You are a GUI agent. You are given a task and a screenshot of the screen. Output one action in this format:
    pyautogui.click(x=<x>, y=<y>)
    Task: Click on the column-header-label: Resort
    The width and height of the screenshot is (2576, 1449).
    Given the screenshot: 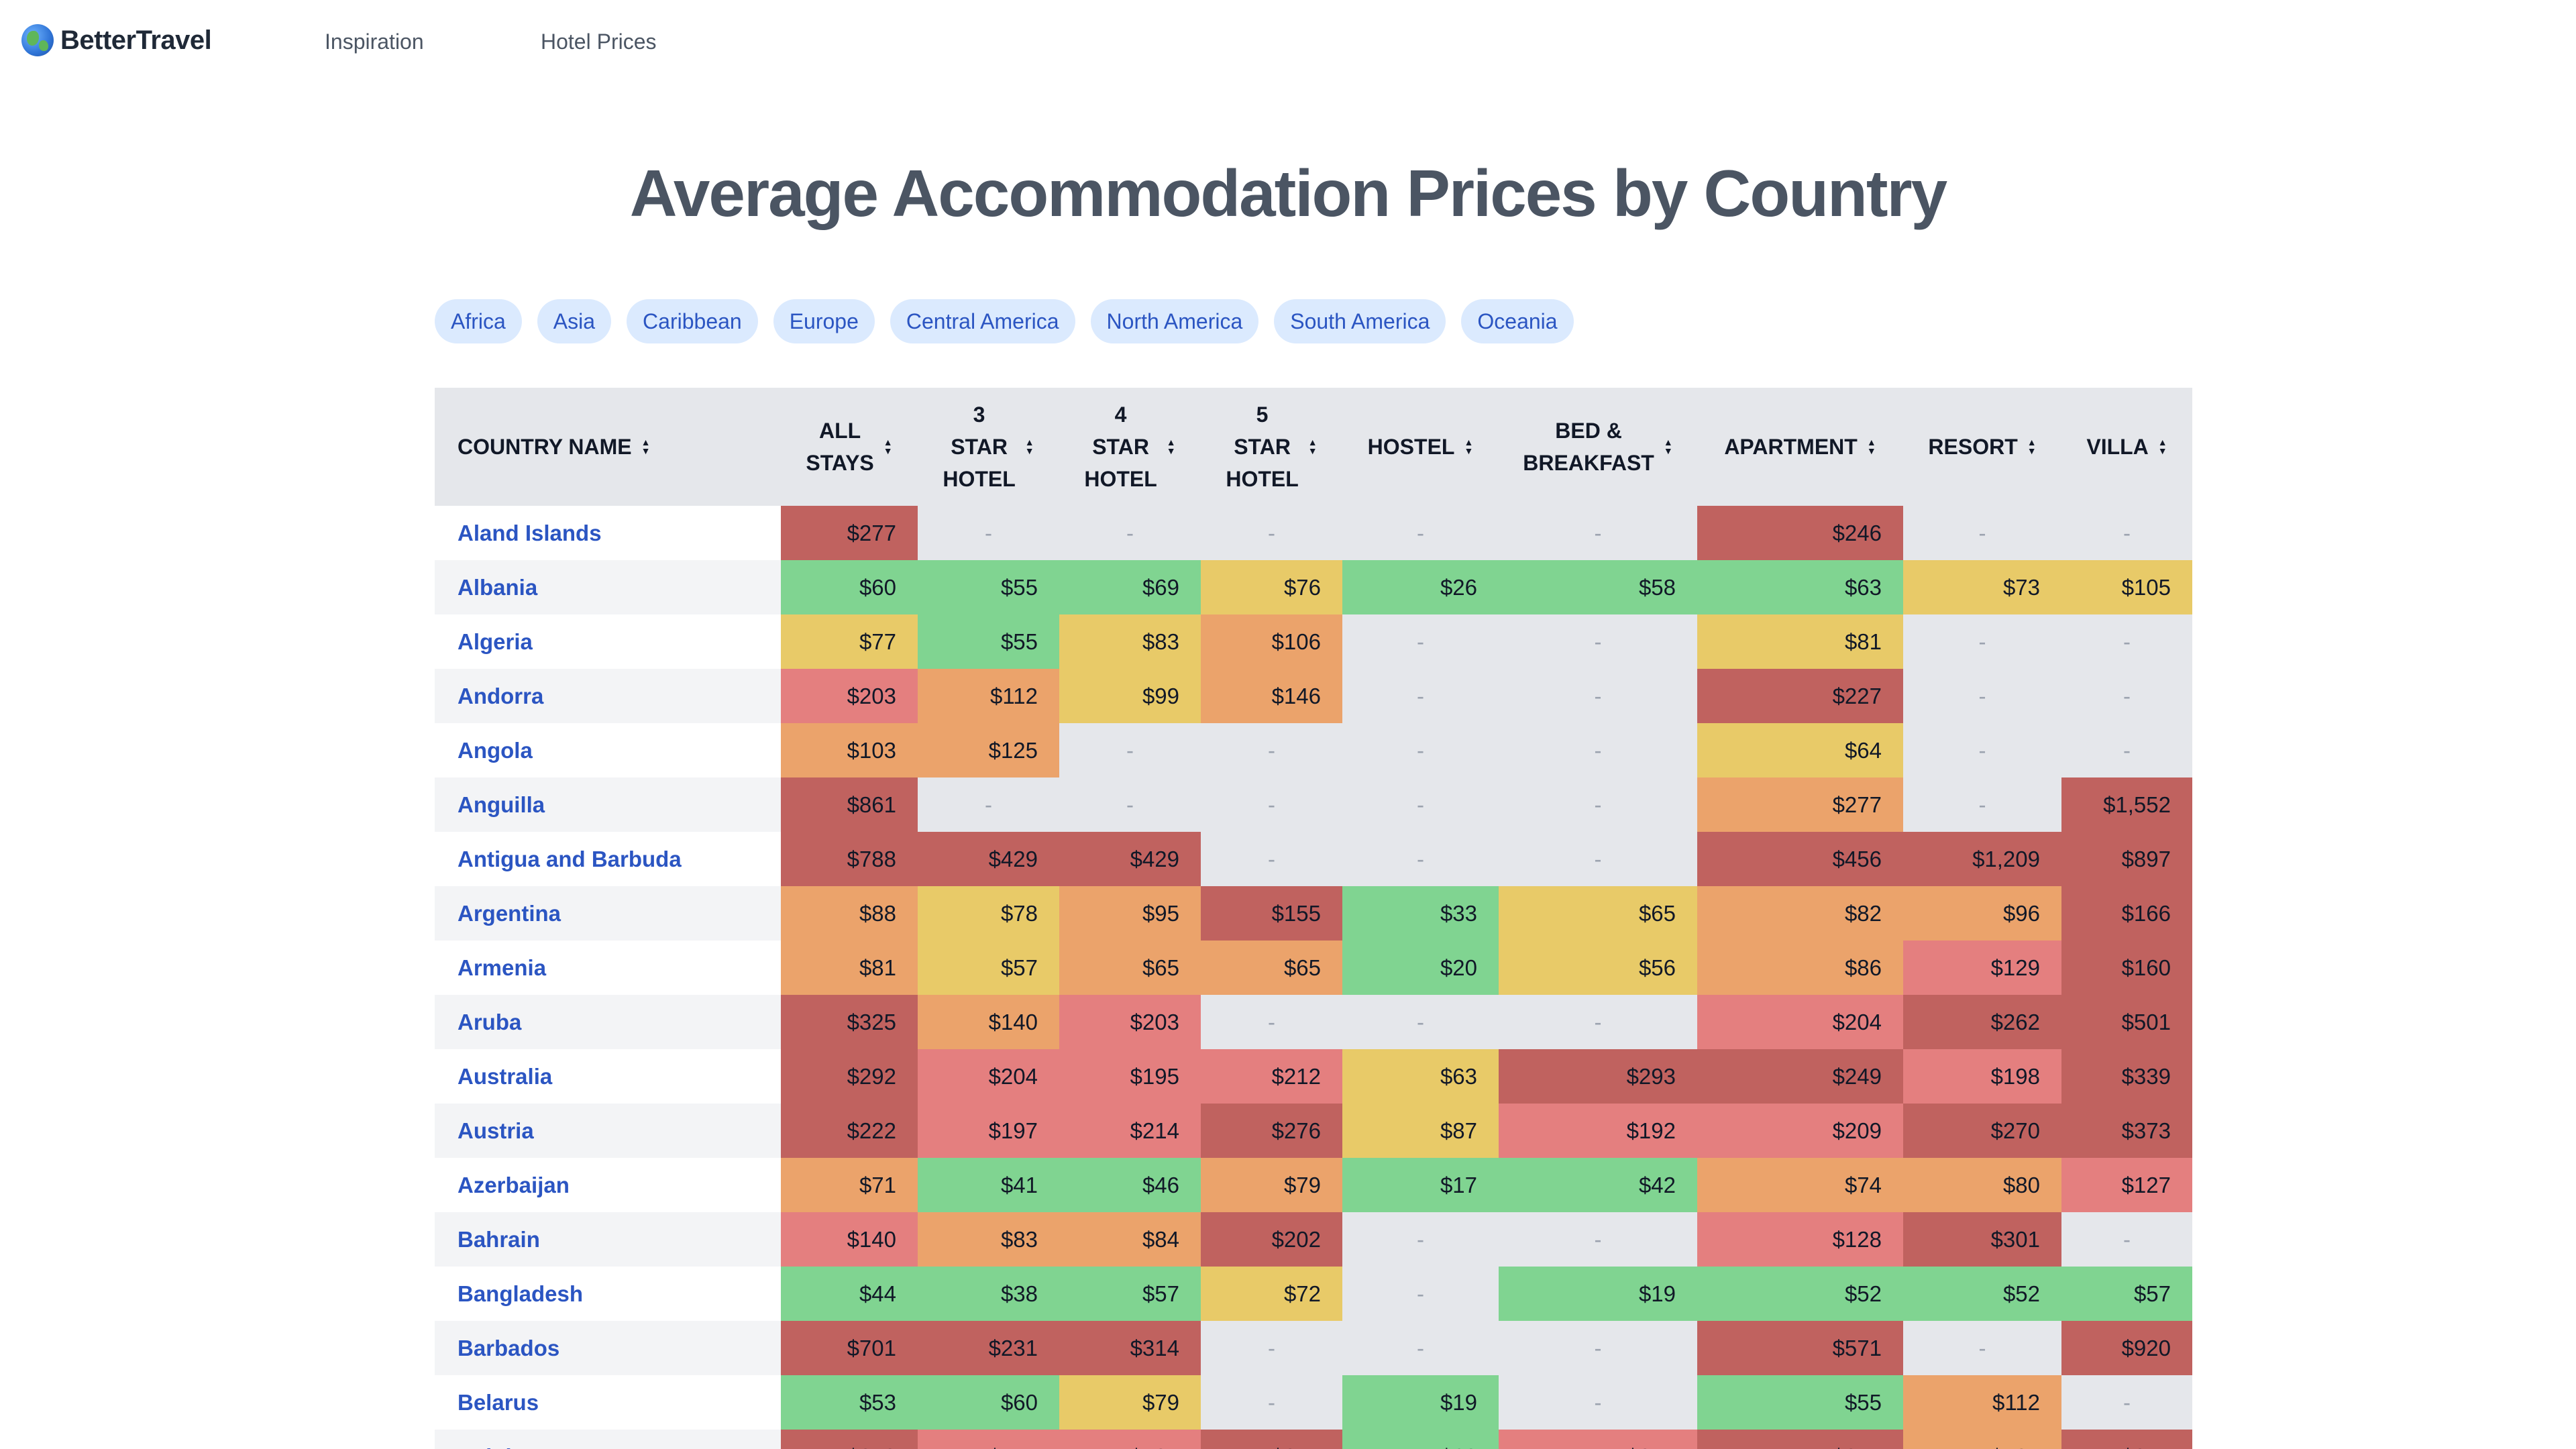 What is the action you would take?
    pyautogui.click(x=1973, y=447)
    